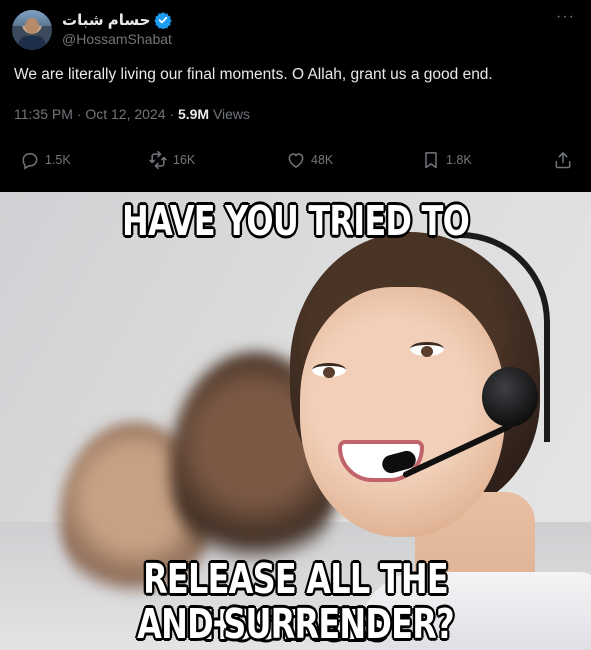 This screenshot has width=591, height=650. I want to click on like-icon, so click(296, 160).